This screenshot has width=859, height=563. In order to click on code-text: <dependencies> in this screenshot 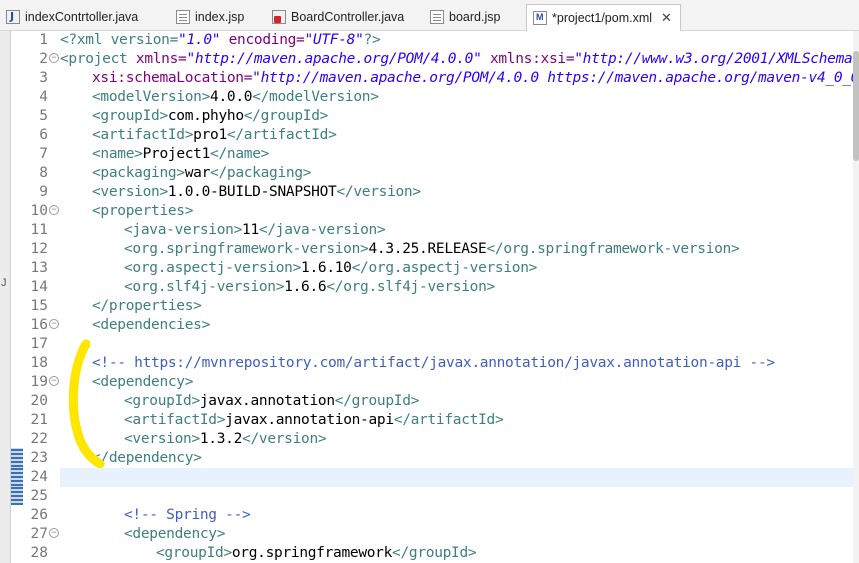, I will do `click(151, 325)`.